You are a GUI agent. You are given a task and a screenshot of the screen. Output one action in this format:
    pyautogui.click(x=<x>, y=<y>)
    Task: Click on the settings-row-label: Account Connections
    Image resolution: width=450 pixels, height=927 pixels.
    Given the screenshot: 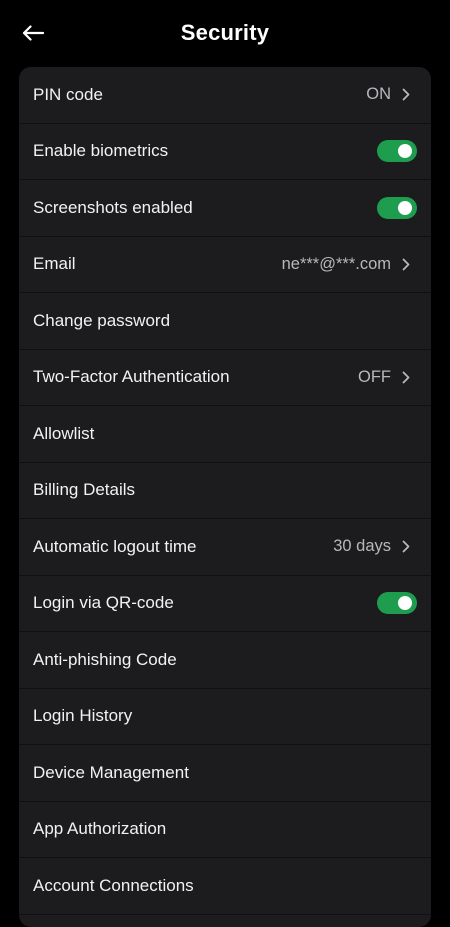 What is the action you would take?
    pyautogui.click(x=113, y=885)
    